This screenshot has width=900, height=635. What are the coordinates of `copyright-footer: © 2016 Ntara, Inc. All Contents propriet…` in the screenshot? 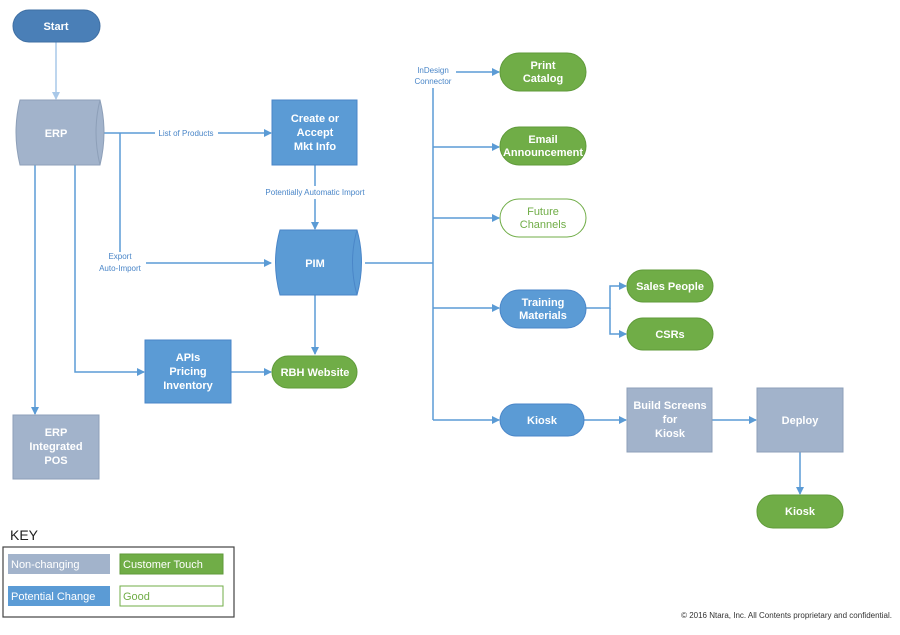 It's located at (786, 615).